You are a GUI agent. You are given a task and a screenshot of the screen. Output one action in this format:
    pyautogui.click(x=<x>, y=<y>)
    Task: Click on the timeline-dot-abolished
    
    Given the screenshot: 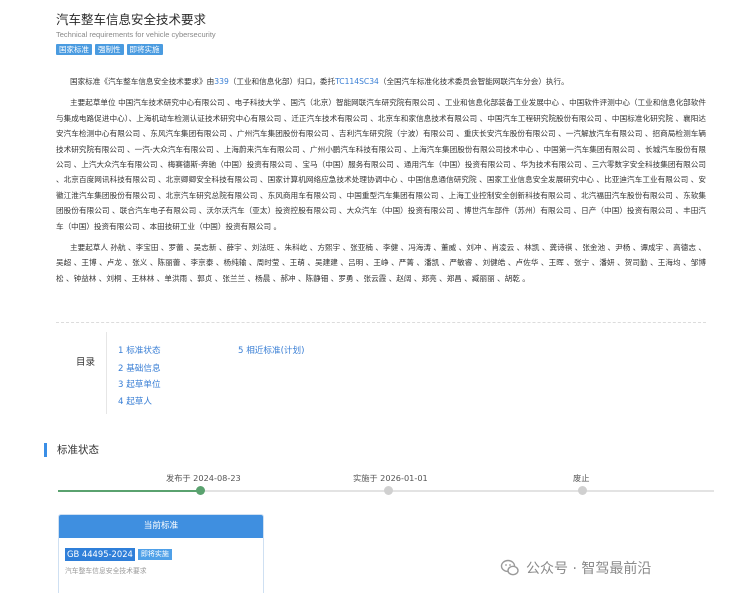 What is the action you would take?
    pyautogui.click(x=582, y=490)
    